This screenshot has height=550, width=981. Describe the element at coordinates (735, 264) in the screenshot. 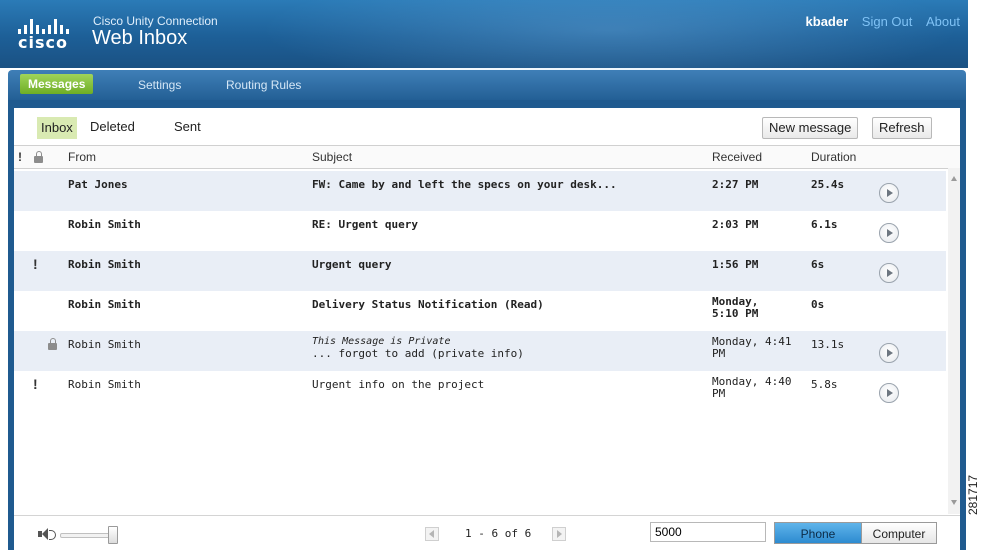

I see `row-received: 1:56 PM` at that location.